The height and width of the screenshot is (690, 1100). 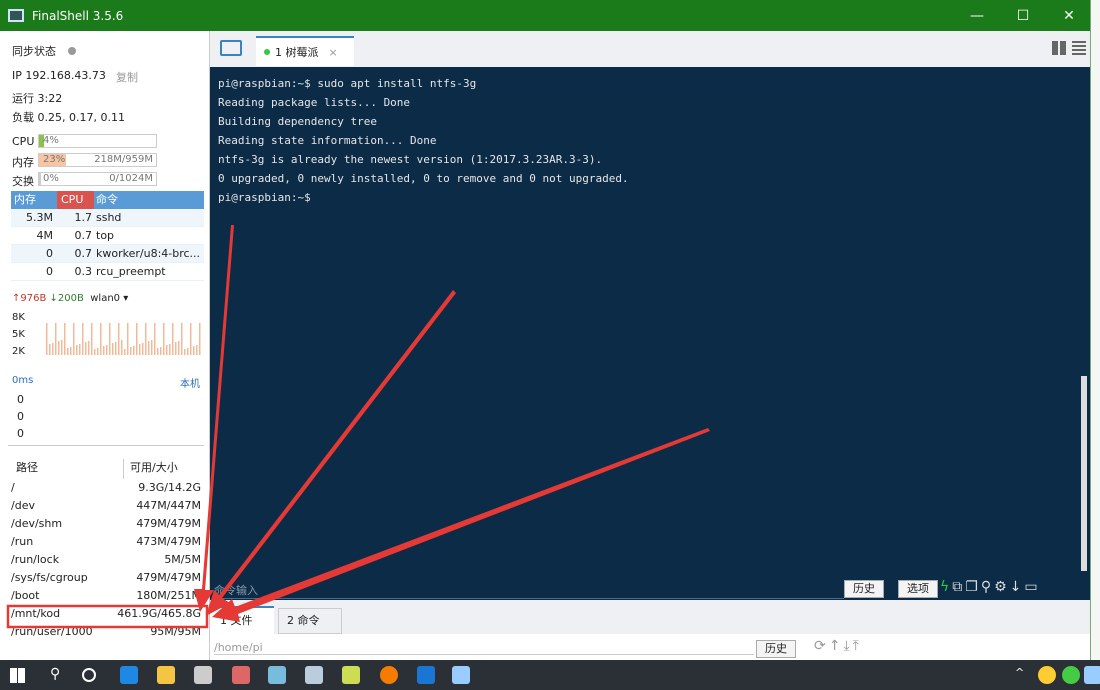 What do you see at coordinates (461, 675) in the screenshot?
I see `finalshell-task-icon` at bounding box center [461, 675].